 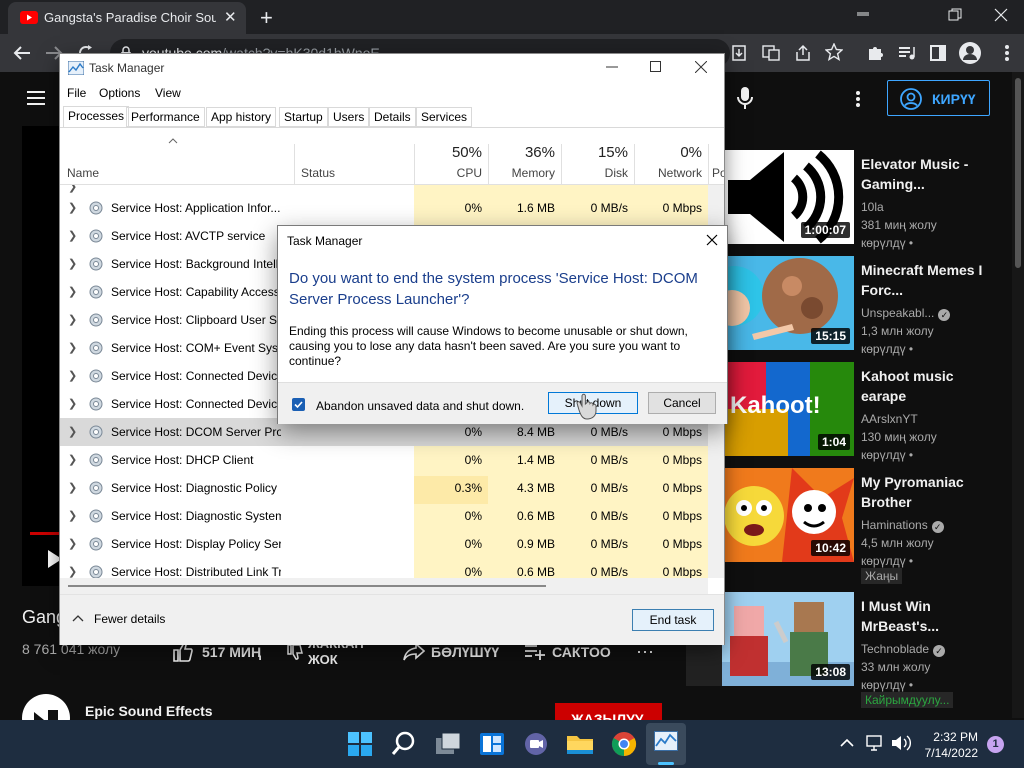 What do you see at coordinates (129, 619) in the screenshot?
I see `fewer-details-link: Fewer details` at bounding box center [129, 619].